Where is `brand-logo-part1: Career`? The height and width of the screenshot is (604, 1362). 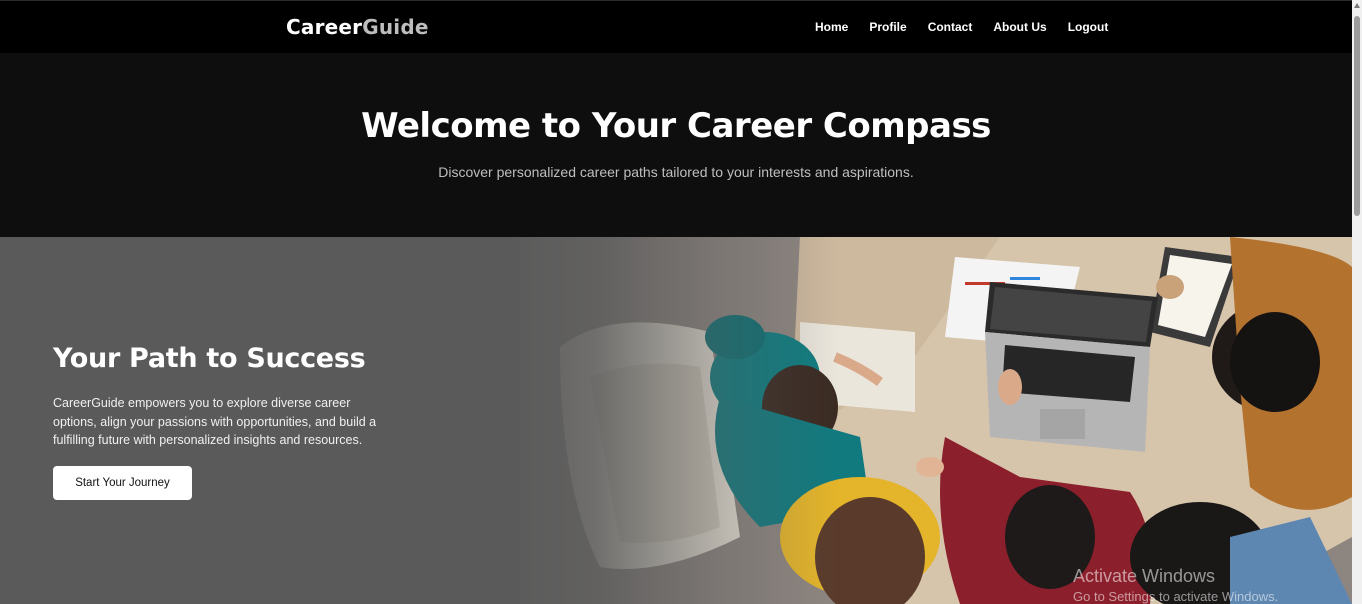
brand-logo-part1: Career is located at coordinates (324, 27).